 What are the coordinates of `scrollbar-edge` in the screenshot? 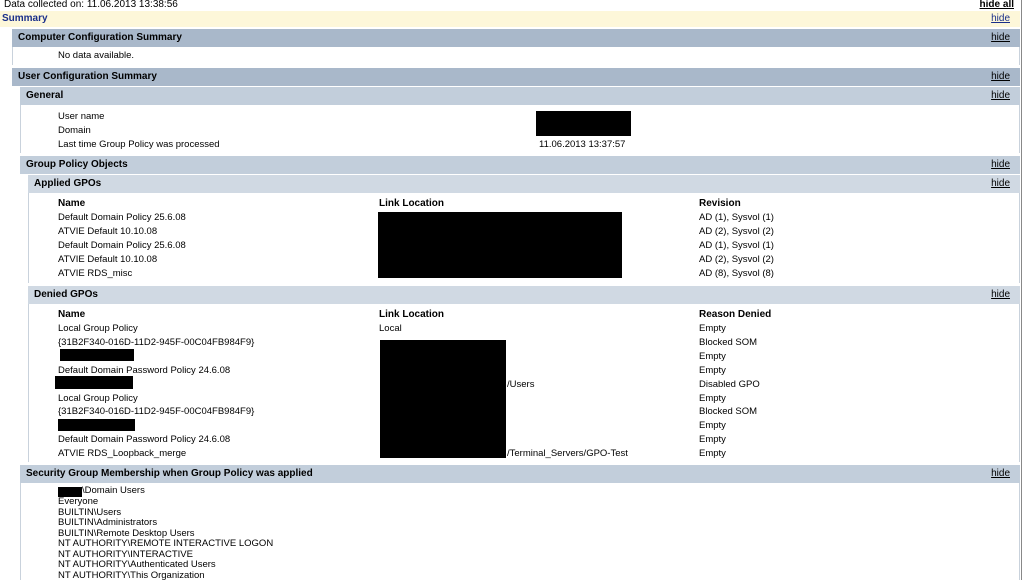 It's located at (1021, 290).